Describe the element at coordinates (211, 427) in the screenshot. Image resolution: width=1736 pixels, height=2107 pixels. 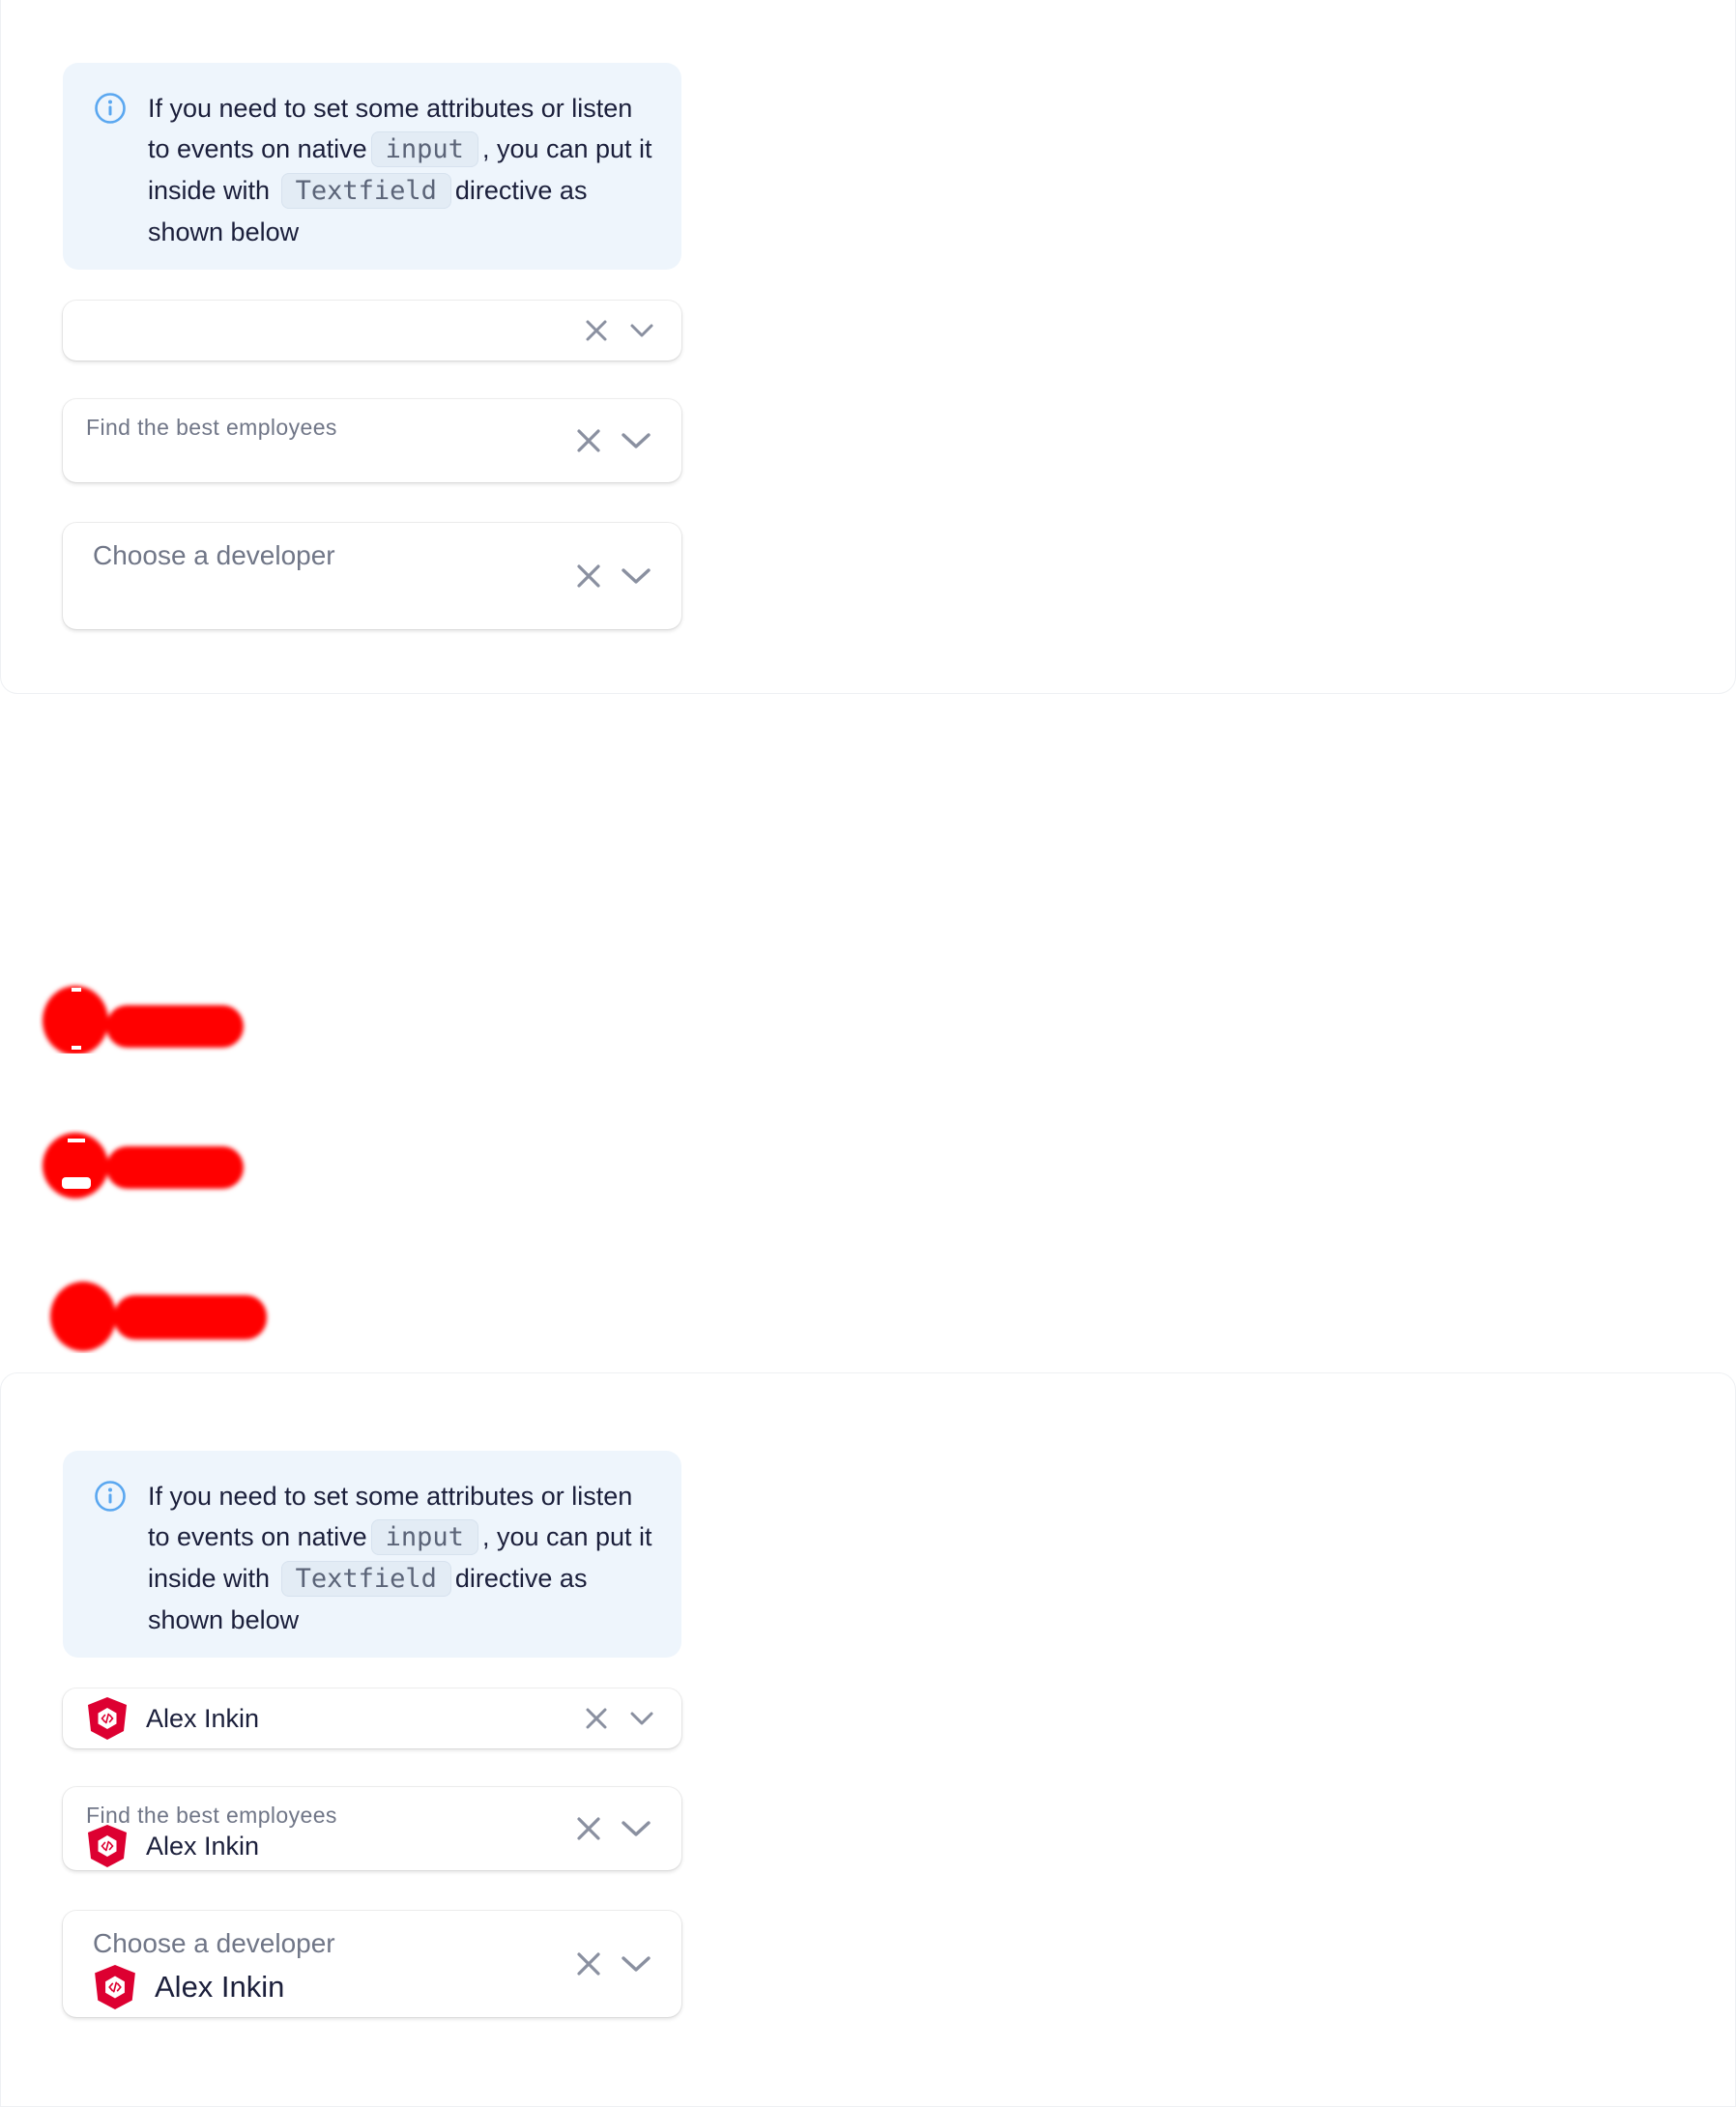
I see `field-label: Find the best employees` at that location.